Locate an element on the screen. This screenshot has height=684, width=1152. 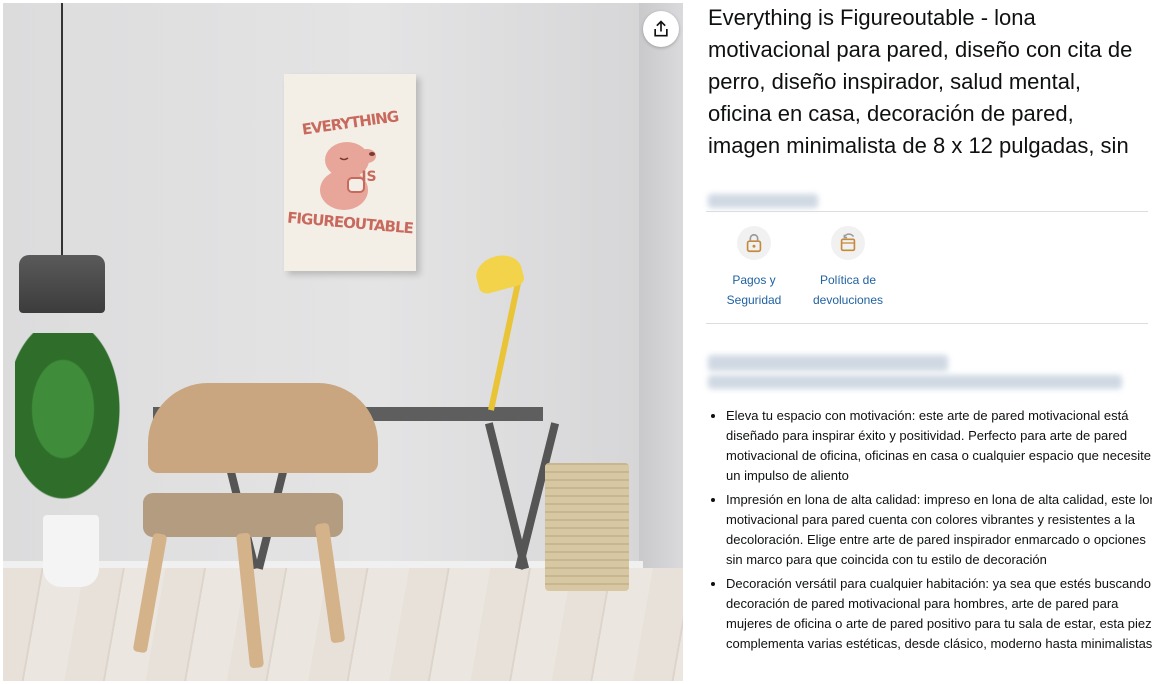
basket is located at coordinates (587, 527).